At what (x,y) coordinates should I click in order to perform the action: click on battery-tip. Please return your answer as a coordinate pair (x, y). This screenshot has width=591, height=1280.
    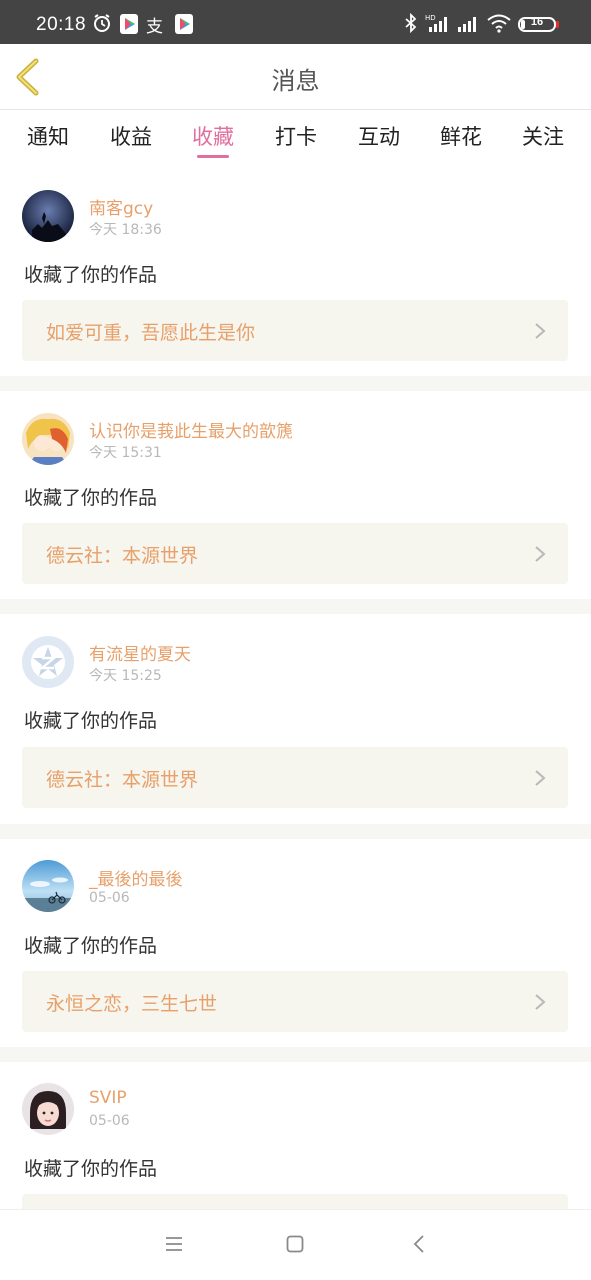
    Looking at the image, I should click on (557, 24).